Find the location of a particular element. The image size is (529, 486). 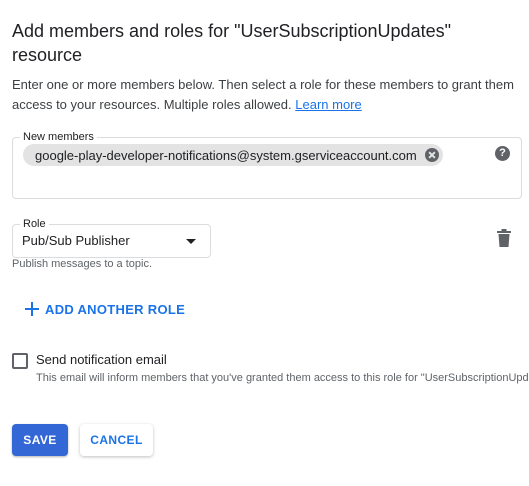

role-description: Publish messages to a topic. is located at coordinates (82, 264).